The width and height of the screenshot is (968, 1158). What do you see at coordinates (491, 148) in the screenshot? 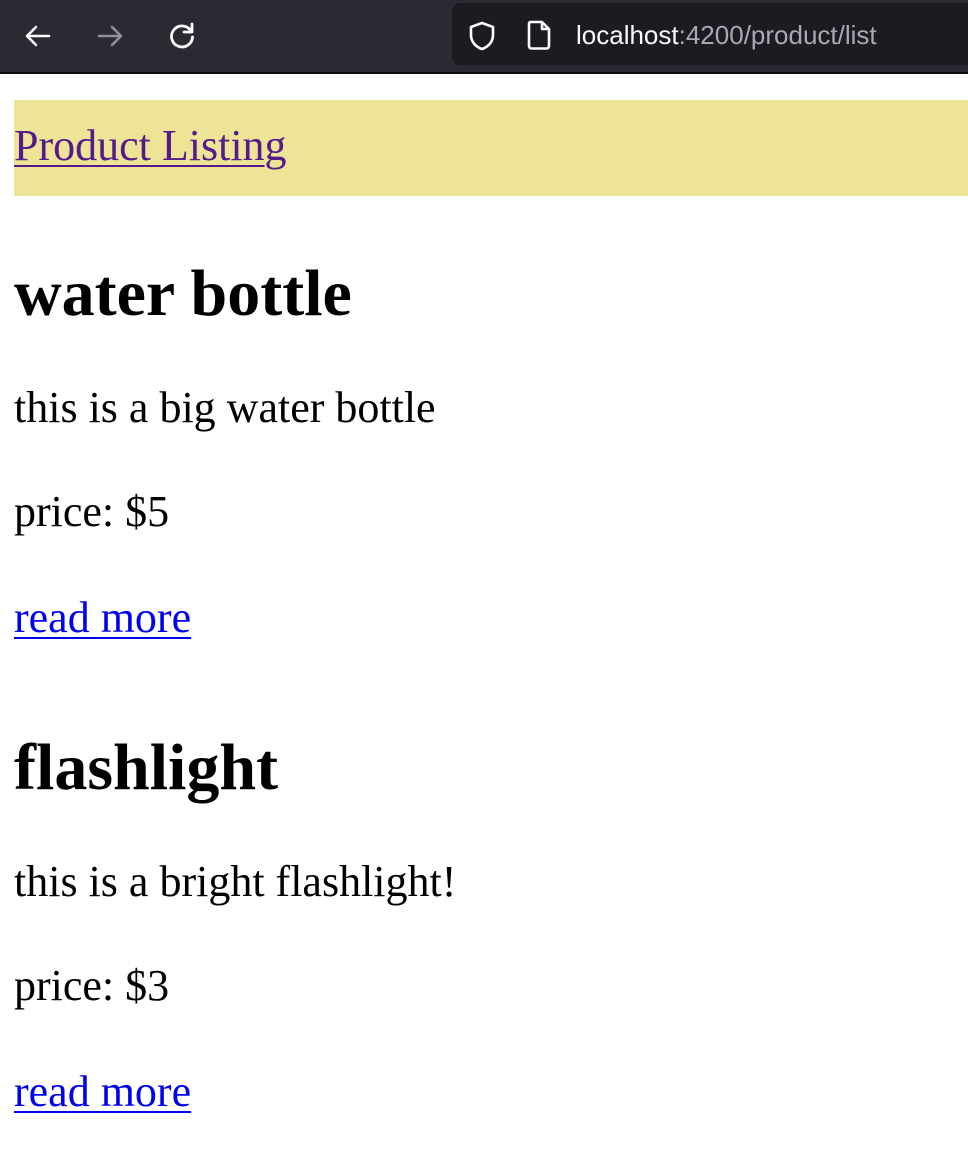
I see `app-header: Product Listing` at bounding box center [491, 148].